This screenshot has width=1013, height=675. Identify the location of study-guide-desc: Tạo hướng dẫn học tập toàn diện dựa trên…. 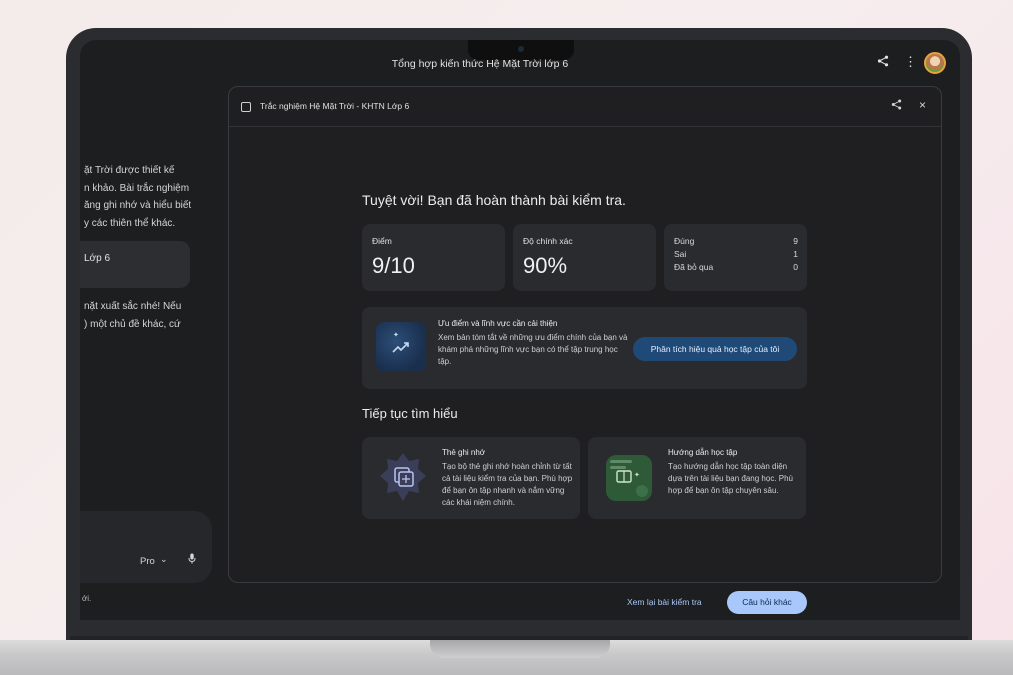
(730, 478).